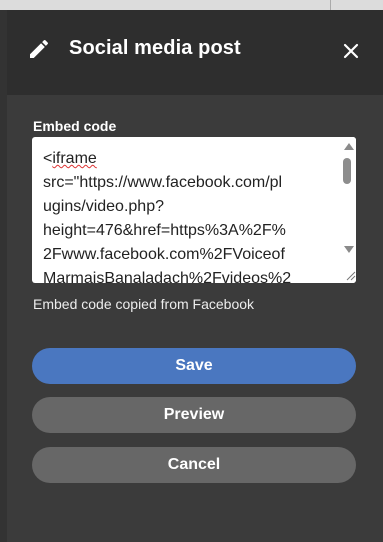 The image size is (383, 542). Describe the element at coordinates (191, 5) in the screenshot. I see `background-page-strip` at that location.